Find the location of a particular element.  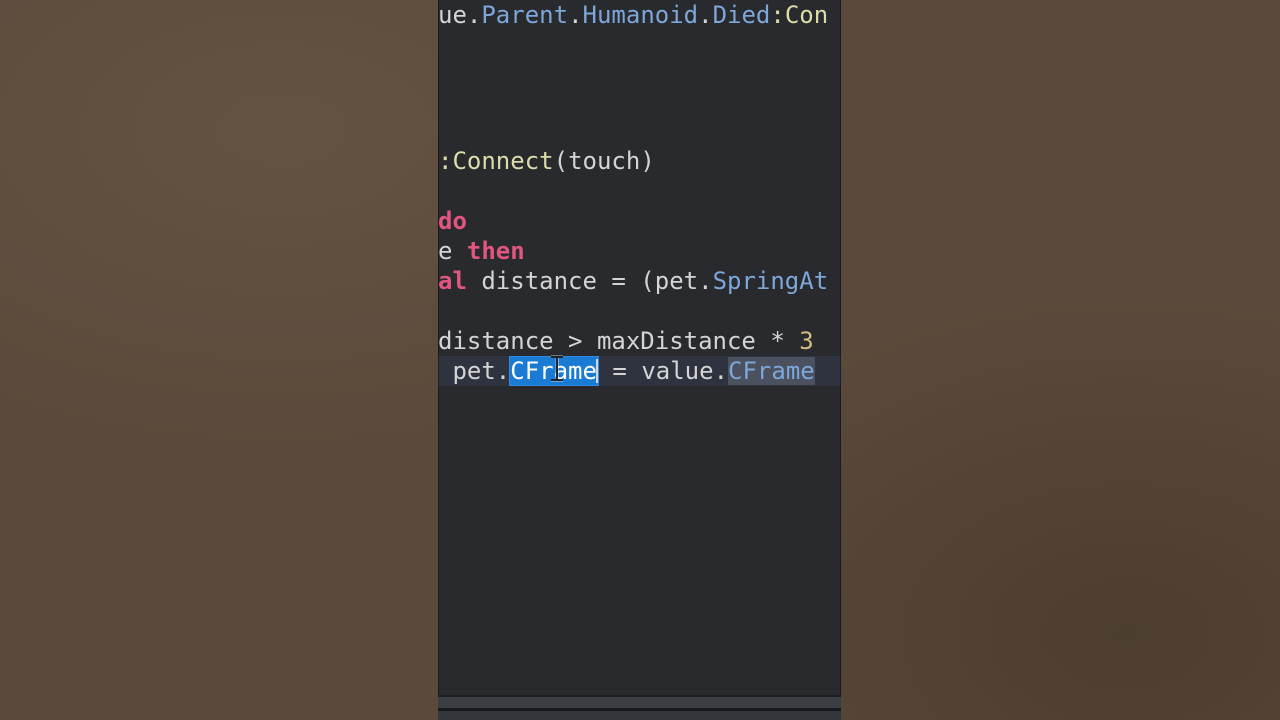

code-token: ue is located at coordinates (452, 15).